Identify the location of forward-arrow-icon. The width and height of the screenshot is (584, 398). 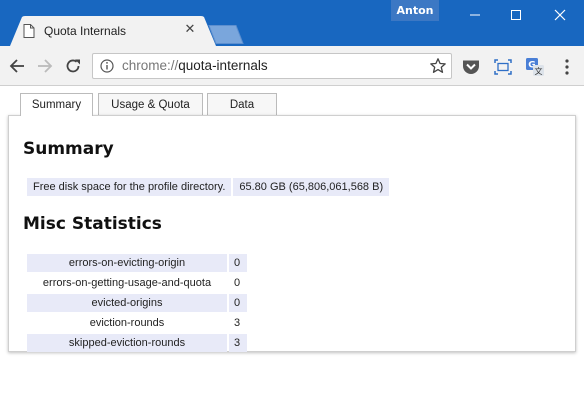
(45, 66).